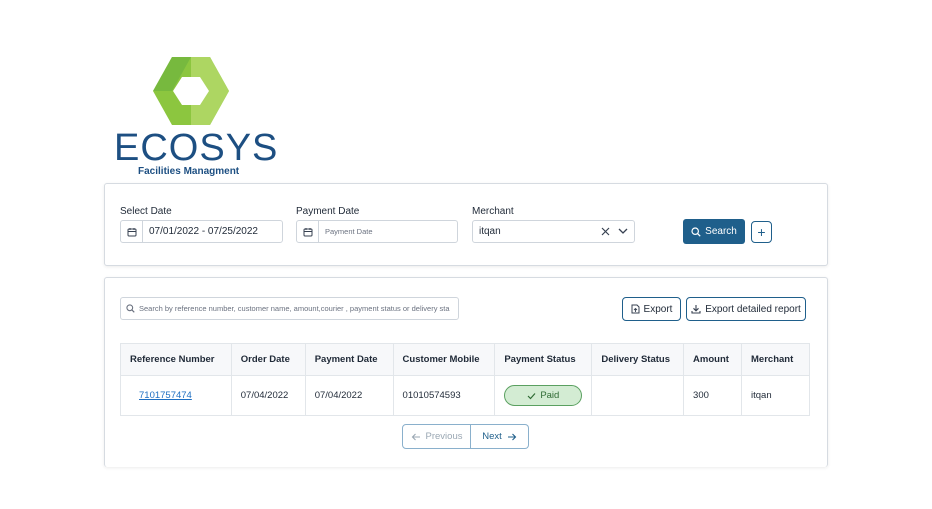 This screenshot has height=509, width=932. What do you see at coordinates (550, 395) in the screenshot?
I see `payment-status-label: Paid` at bounding box center [550, 395].